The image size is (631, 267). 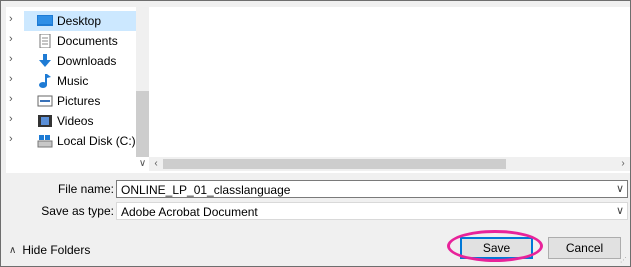 What do you see at coordinates (372, 189) in the screenshot?
I see `file-name-field: ONLINE_LP_01_classlanguage ∨` at bounding box center [372, 189].